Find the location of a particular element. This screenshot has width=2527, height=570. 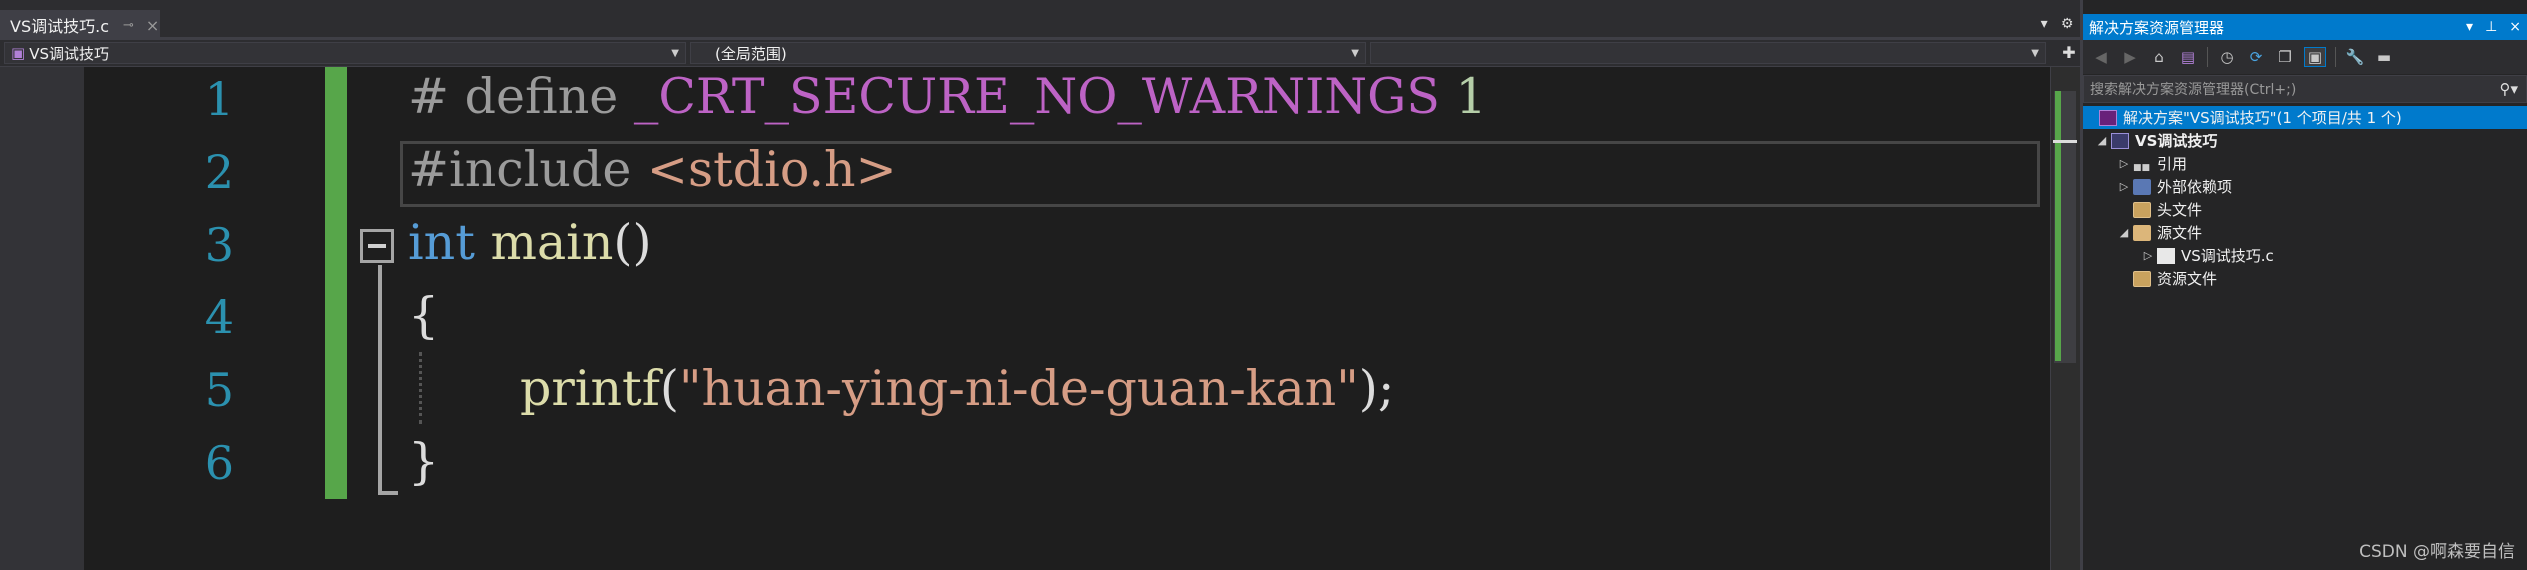

tree-item-solution: 解决方案"VS调试技巧"(1 个项目/共 1 个) is located at coordinates (2305, 117).